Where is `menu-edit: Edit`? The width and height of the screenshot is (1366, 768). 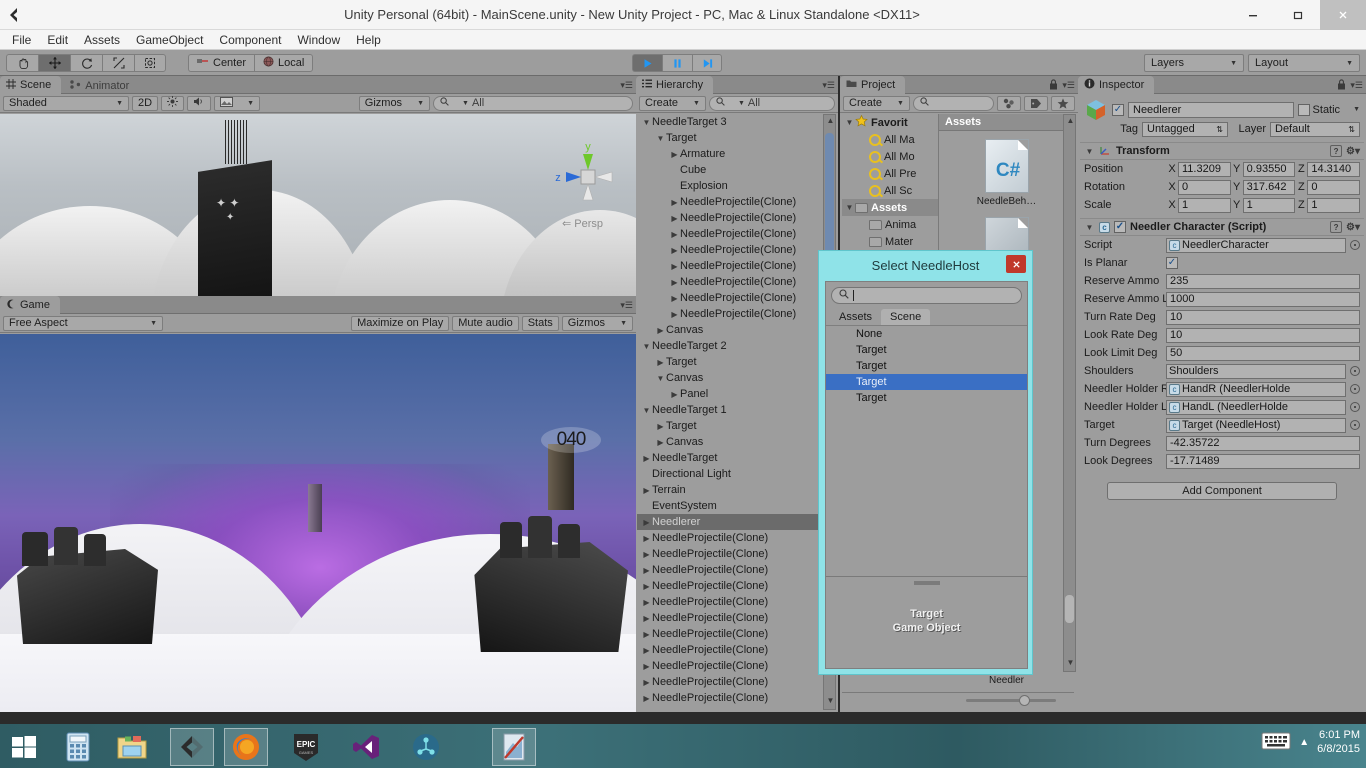
menu-edit: Edit is located at coordinates (57, 40).